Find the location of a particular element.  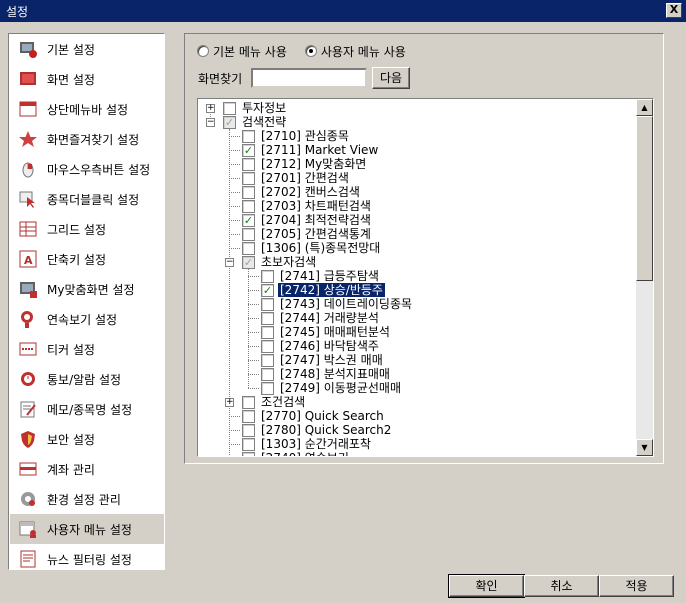

tree-row: [2741] 급등주탐색 is located at coordinates (321, 276).